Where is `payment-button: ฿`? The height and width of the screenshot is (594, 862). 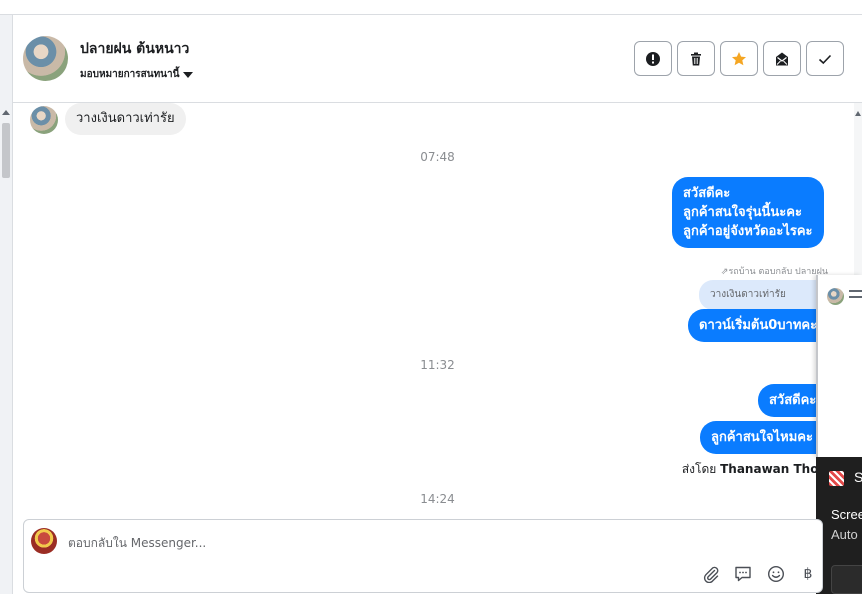 payment-button: ฿ is located at coordinates (808, 574).